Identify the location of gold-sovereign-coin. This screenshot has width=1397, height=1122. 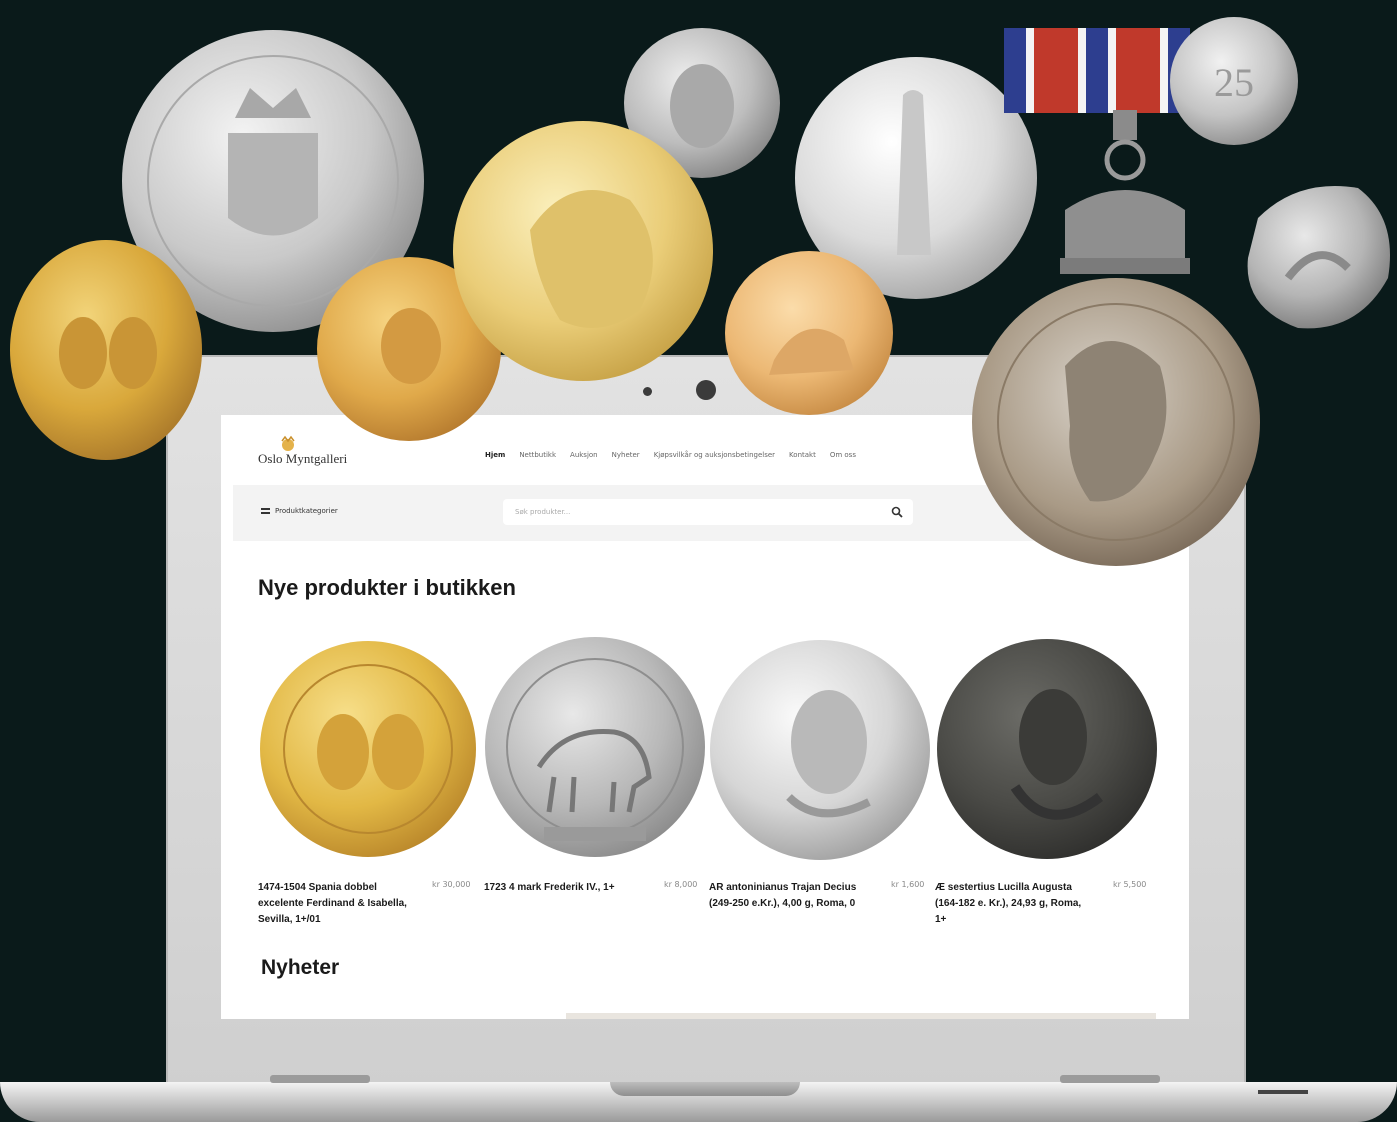
(809, 333).